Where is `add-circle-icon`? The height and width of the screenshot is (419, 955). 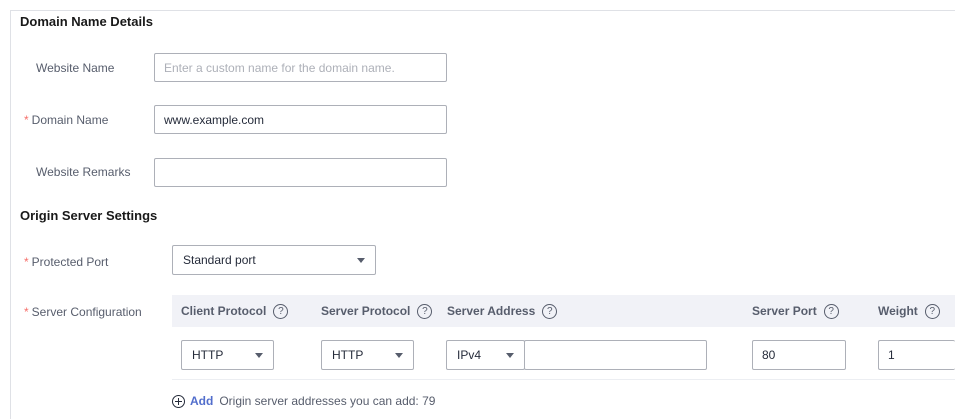
add-circle-icon is located at coordinates (178, 401).